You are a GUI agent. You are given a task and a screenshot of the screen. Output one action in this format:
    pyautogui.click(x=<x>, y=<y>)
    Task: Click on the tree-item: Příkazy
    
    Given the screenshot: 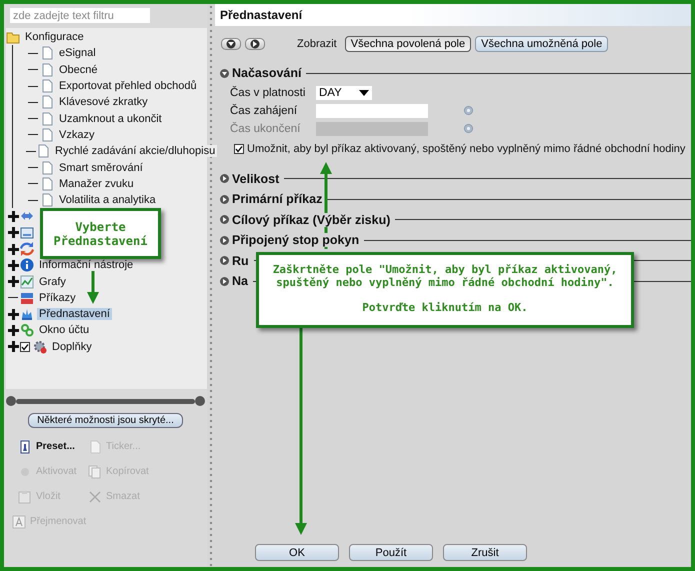 What is the action you would take?
    pyautogui.click(x=57, y=298)
    